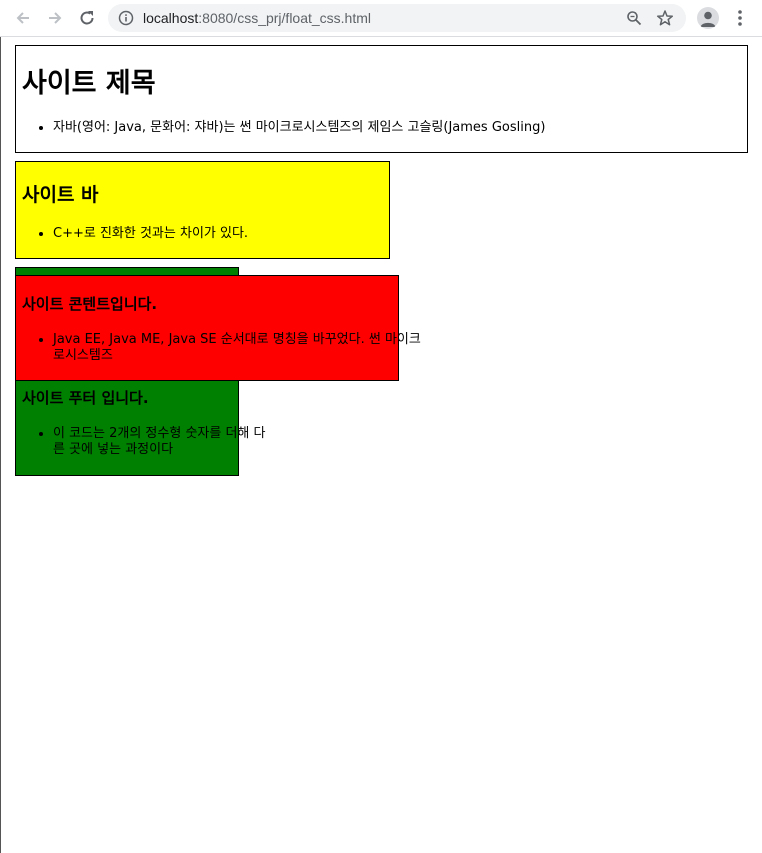  I want to click on bar-list-item: C++로 진화한 것과는 차이가 있다., so click(233, 234).